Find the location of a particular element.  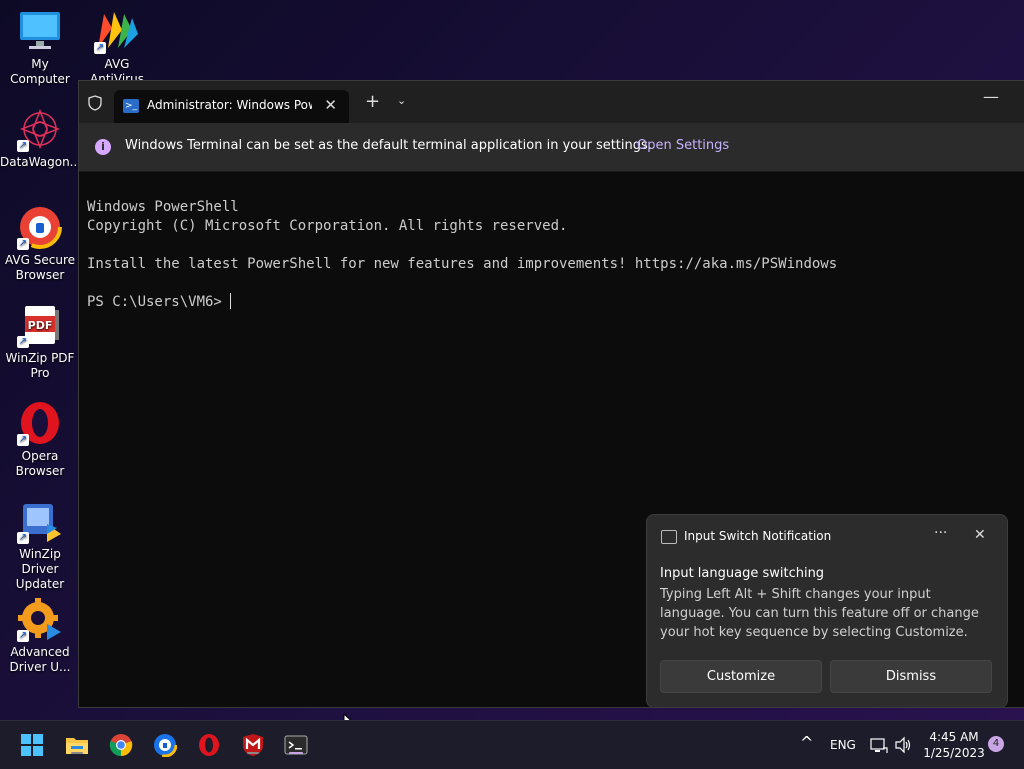

taskbar: ^ ENG 4:45 AM 1/25/2023 is located at coordinates (512, 744).